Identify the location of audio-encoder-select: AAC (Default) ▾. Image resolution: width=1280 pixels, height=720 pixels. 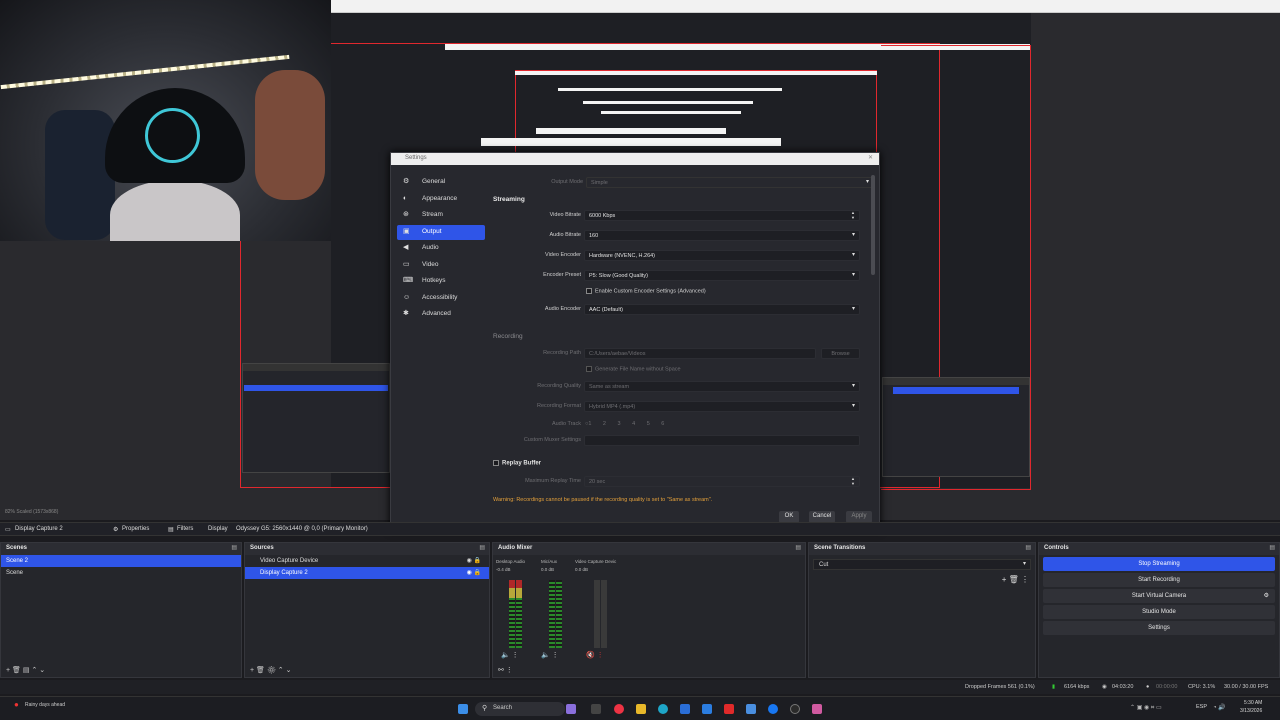
(722, 309).